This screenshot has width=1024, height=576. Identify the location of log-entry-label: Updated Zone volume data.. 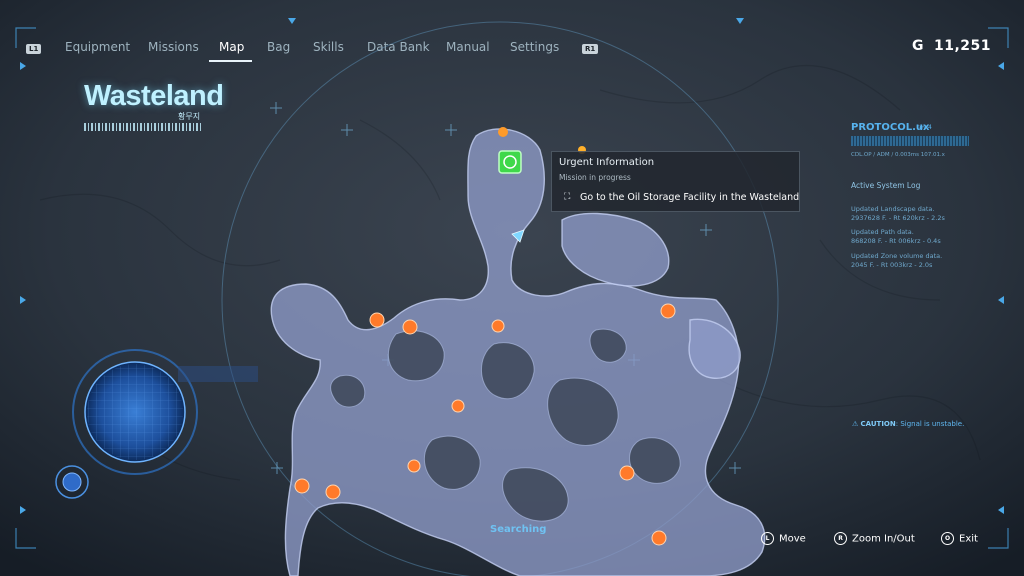
(897, 256).